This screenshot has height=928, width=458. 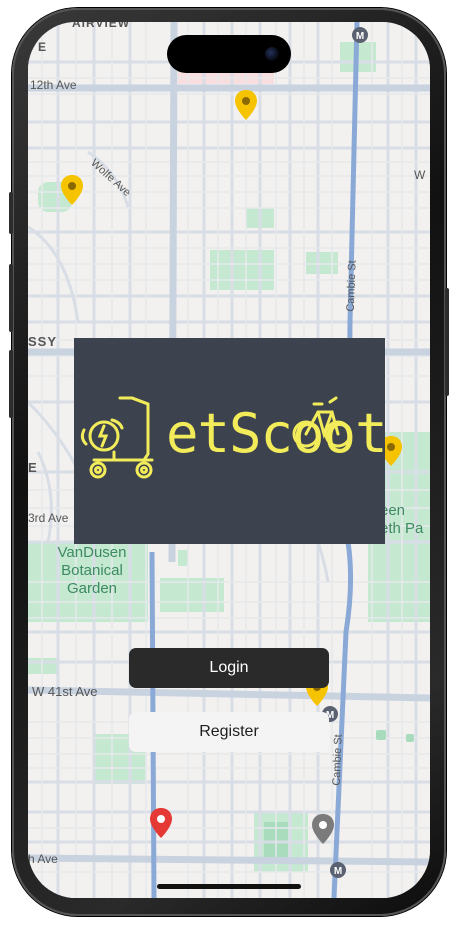 What do you see at coordinates (337, 760) in the screenshot?
I see `map-label-cambie-st-bottom: Cambie St` at bounding box center [337, 760].